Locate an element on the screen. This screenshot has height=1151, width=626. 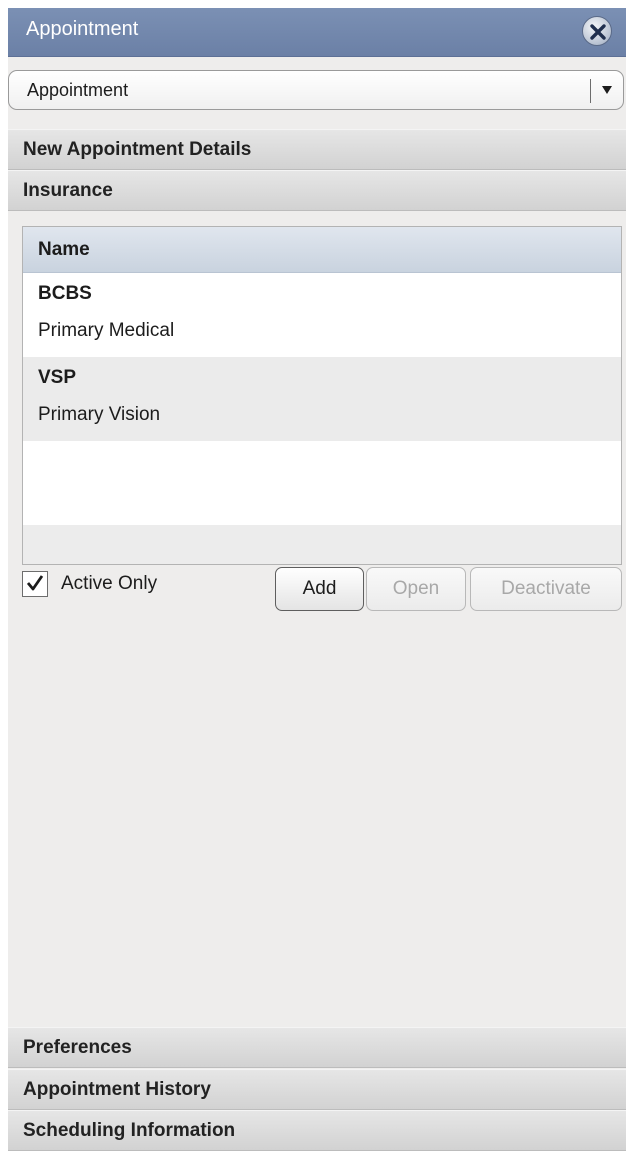
column-header-name: Name is located at coordinates (322, 250).